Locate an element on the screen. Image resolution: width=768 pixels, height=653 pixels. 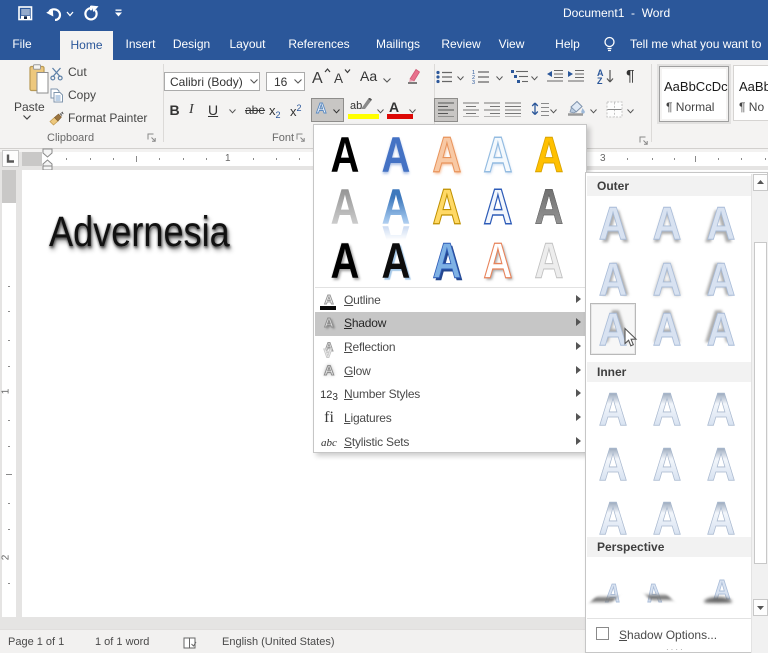
svg-text: Z is located at coordinates (600, 80).